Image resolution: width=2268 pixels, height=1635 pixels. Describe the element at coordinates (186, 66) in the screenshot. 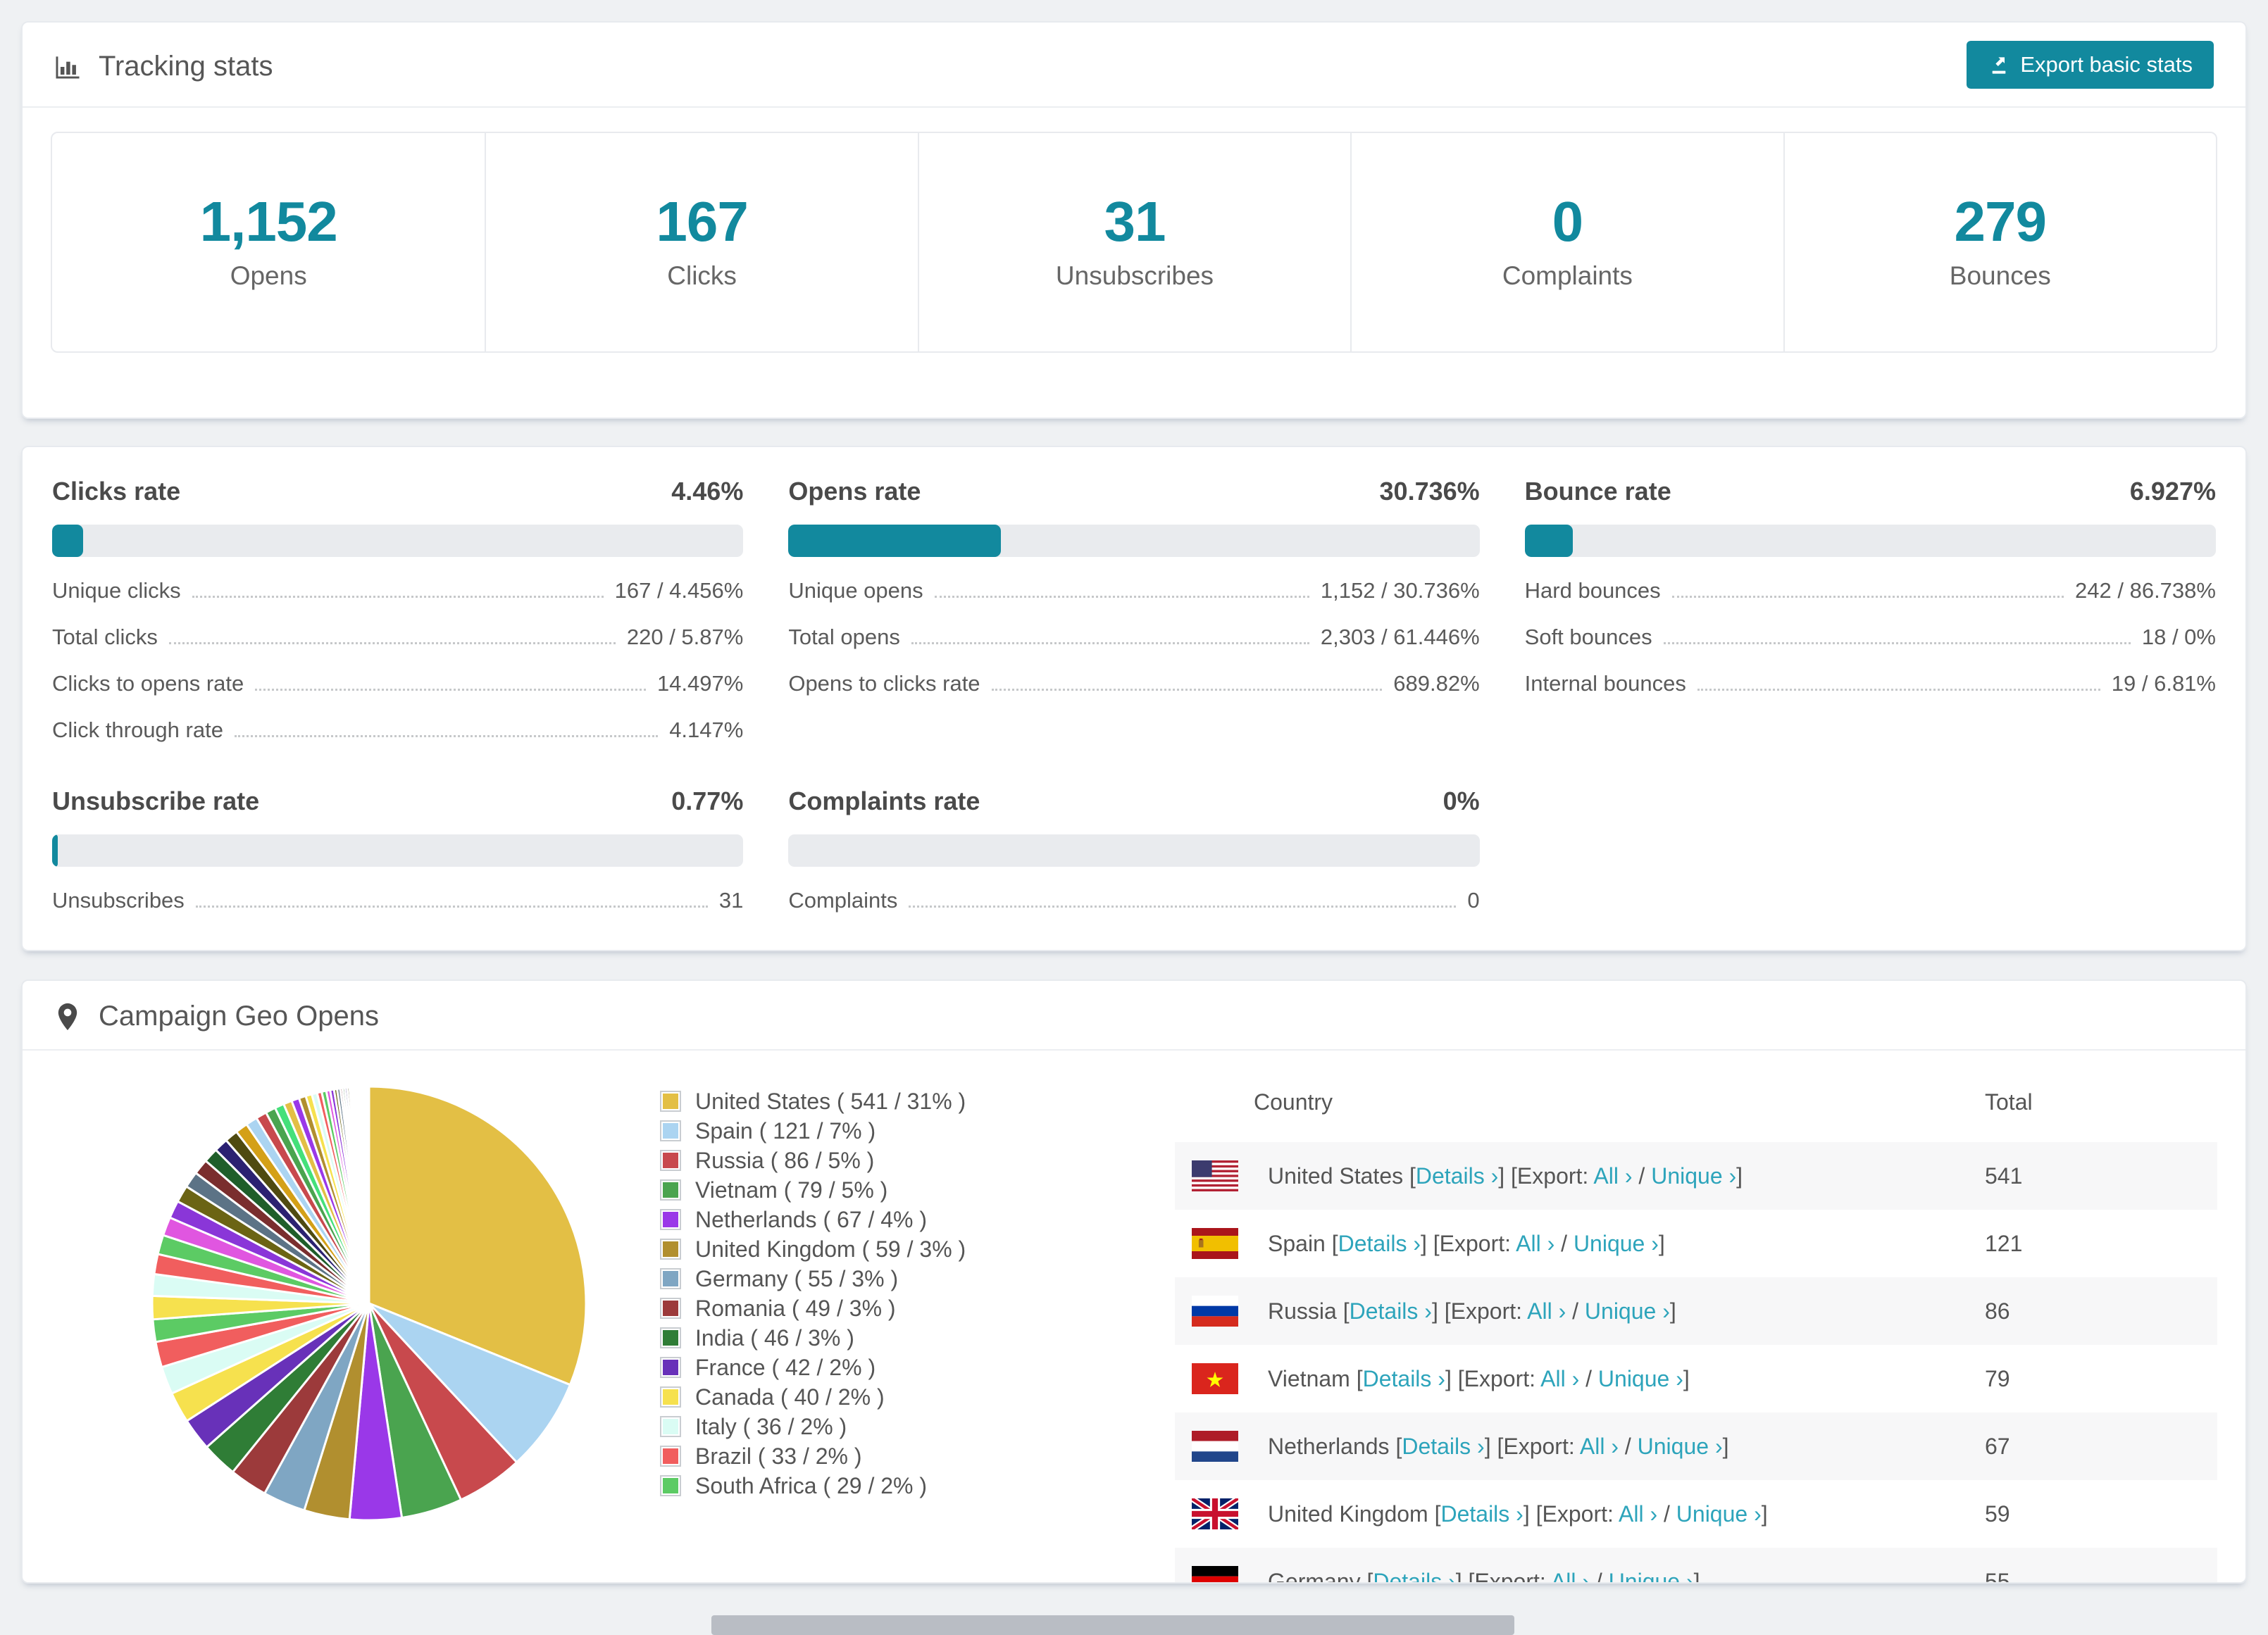

I see `page-title: Tracking stats` at that location.